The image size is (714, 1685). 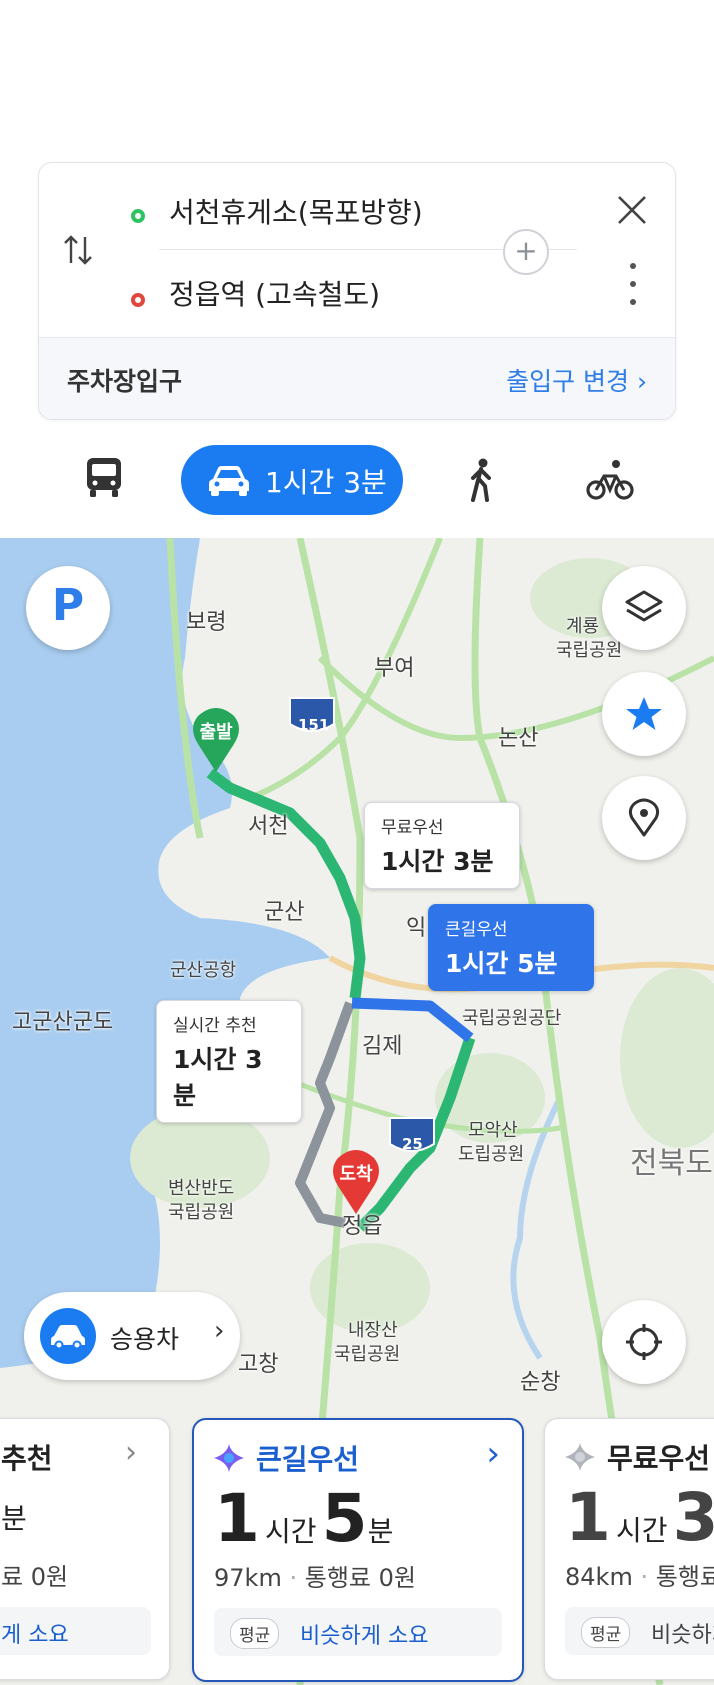 What do you see at coordinates (63, 1022) in the screenshot?
I see `map-label-gogunsan: 고군산군도` at bounding box center [63, 1022].